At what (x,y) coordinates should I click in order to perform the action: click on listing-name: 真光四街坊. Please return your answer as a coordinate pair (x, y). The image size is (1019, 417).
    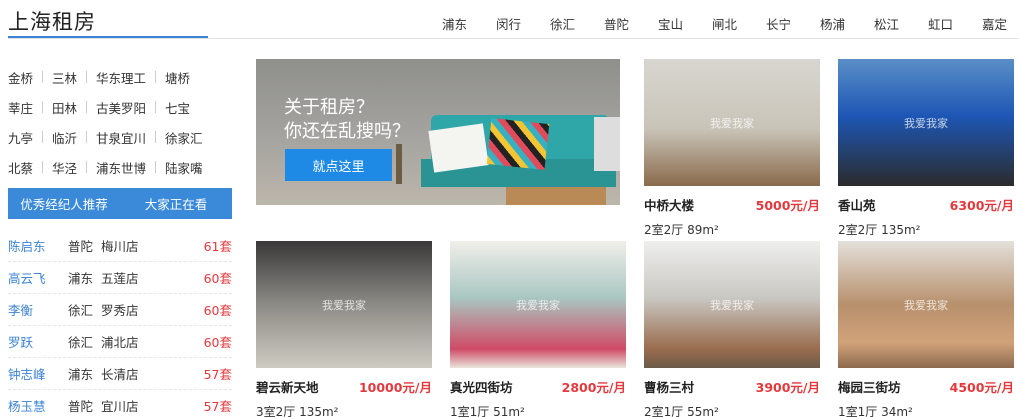
    Looking at the image, I should click on (481, 386).